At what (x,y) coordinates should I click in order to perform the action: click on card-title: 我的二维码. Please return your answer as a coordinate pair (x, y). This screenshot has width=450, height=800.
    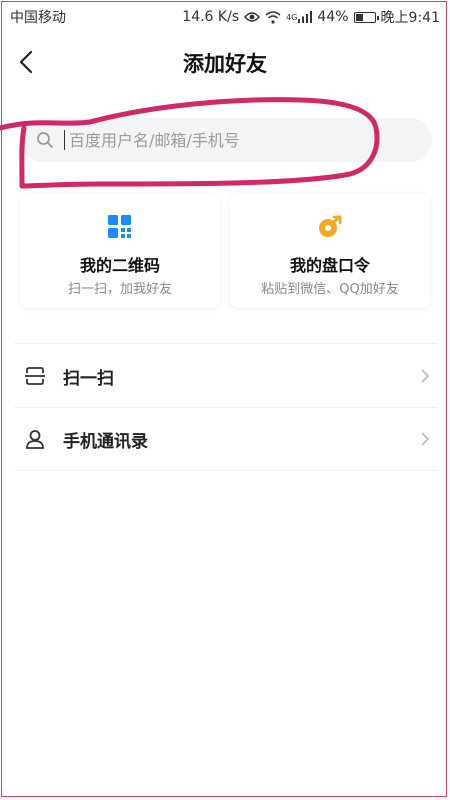
    Looking at the image, I should click on (119, 265).